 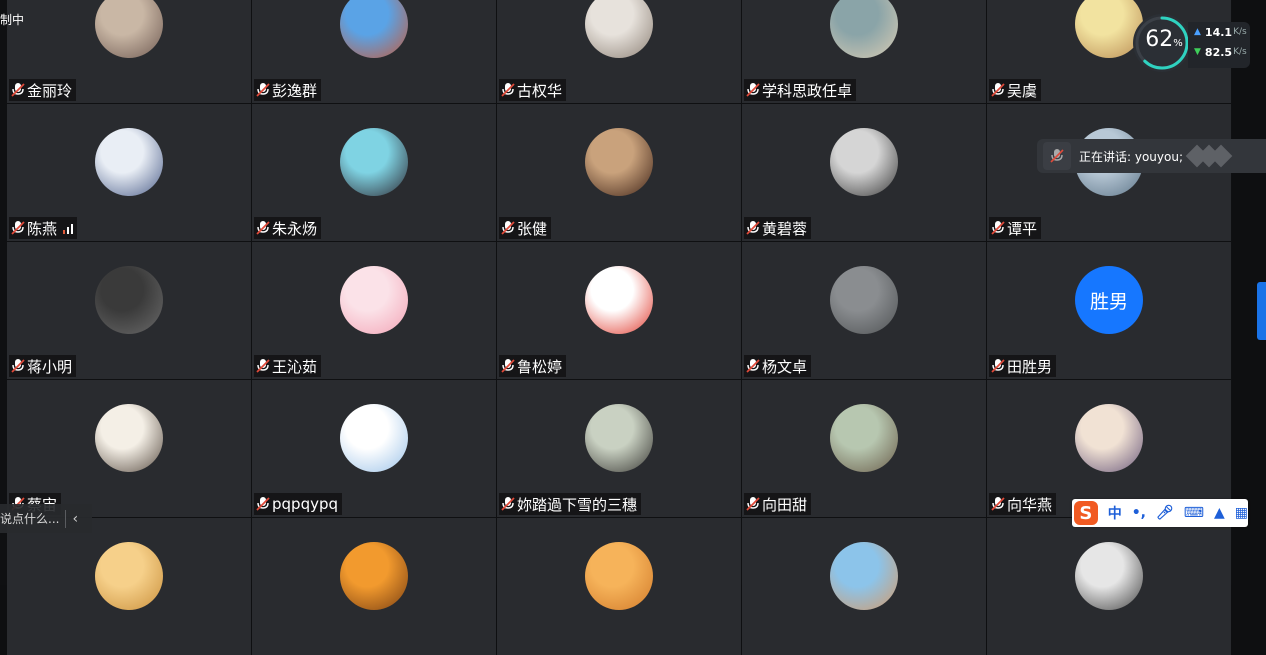 I want to click on chat-input-bar: 说点什么... ‹, so click(x=46, y=518).